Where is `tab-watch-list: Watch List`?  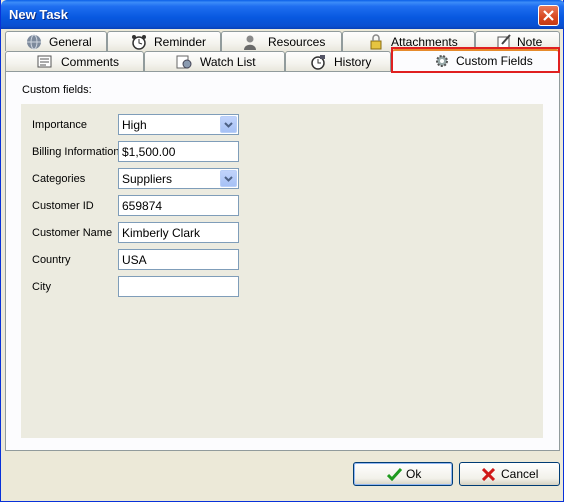 tab-watch-list: Watch List is located at coordinates (214, 61).